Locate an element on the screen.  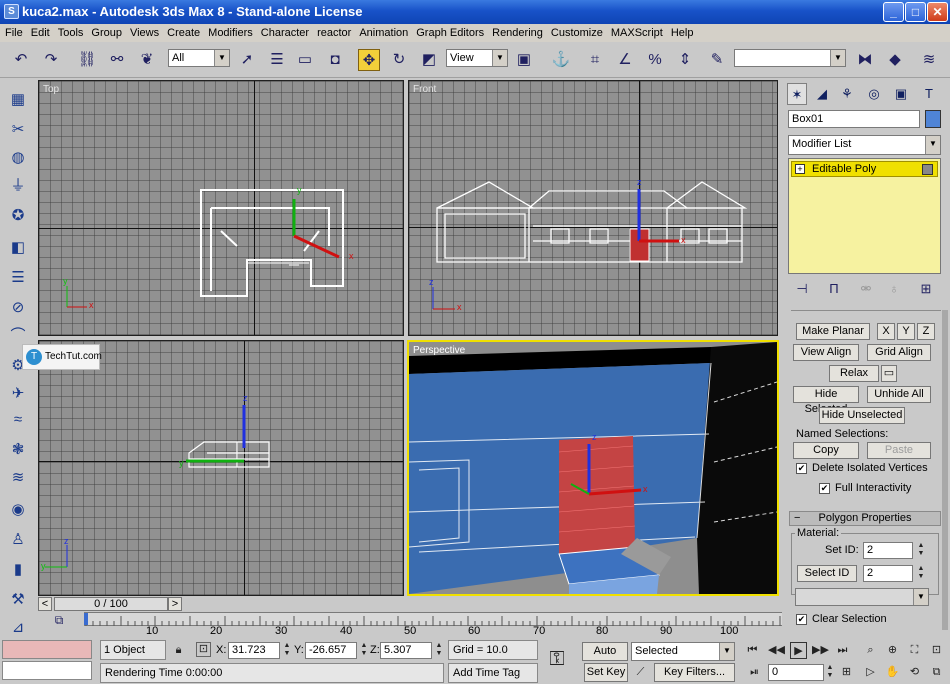
select-manipulate-icon: ⚓ is located at coordinates (561, 60).